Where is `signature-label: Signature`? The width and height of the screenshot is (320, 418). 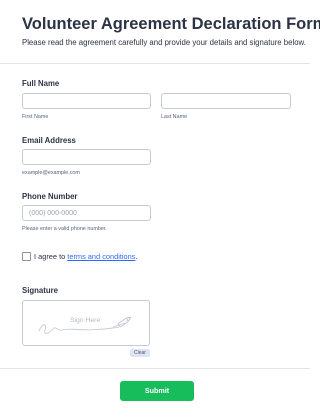 signature-label: Signature is located at coordinates (40, 290).